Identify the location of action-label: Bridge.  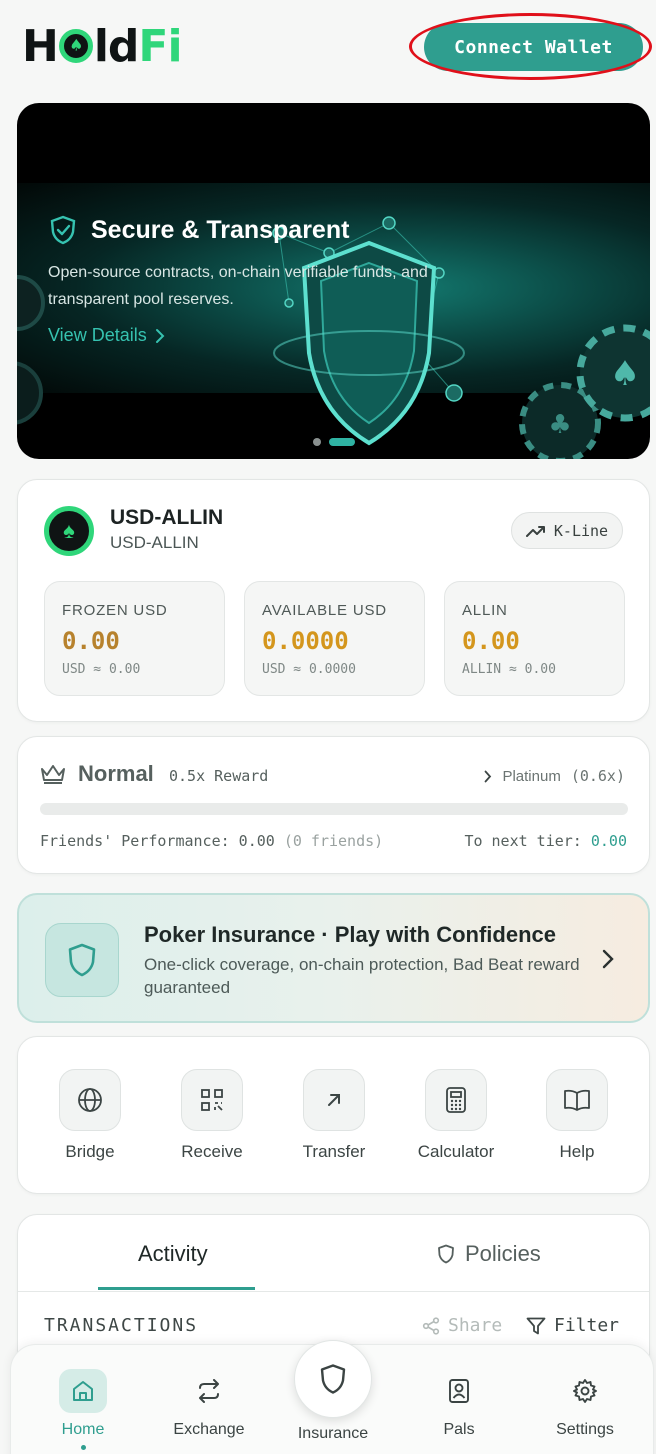
(90, 1151).